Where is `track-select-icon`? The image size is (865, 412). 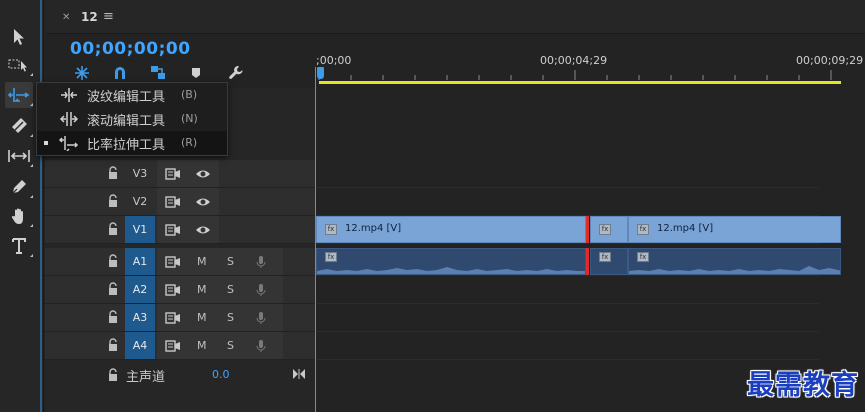 track-select-icon is located at coordinates (17, 65).